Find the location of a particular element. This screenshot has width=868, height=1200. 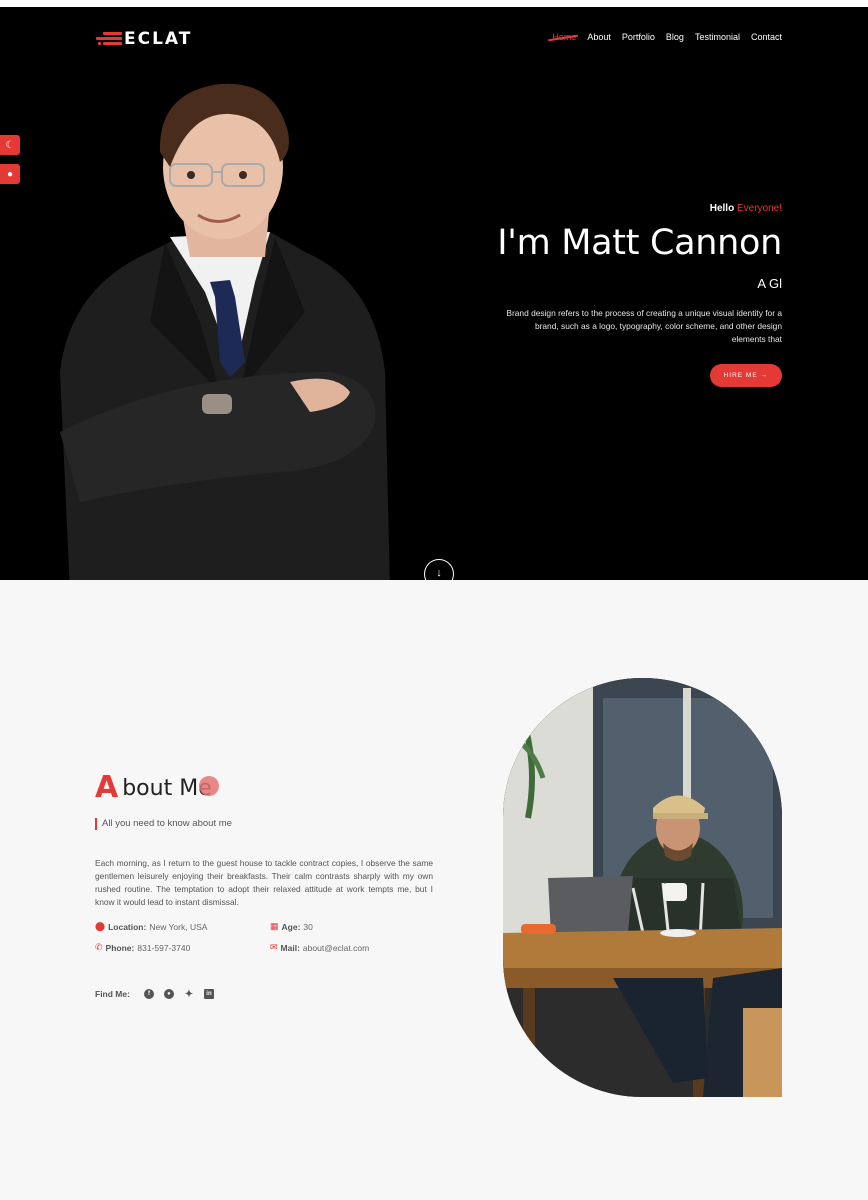

mail-value: about@eclat.com is located at coordinates (336, 947).